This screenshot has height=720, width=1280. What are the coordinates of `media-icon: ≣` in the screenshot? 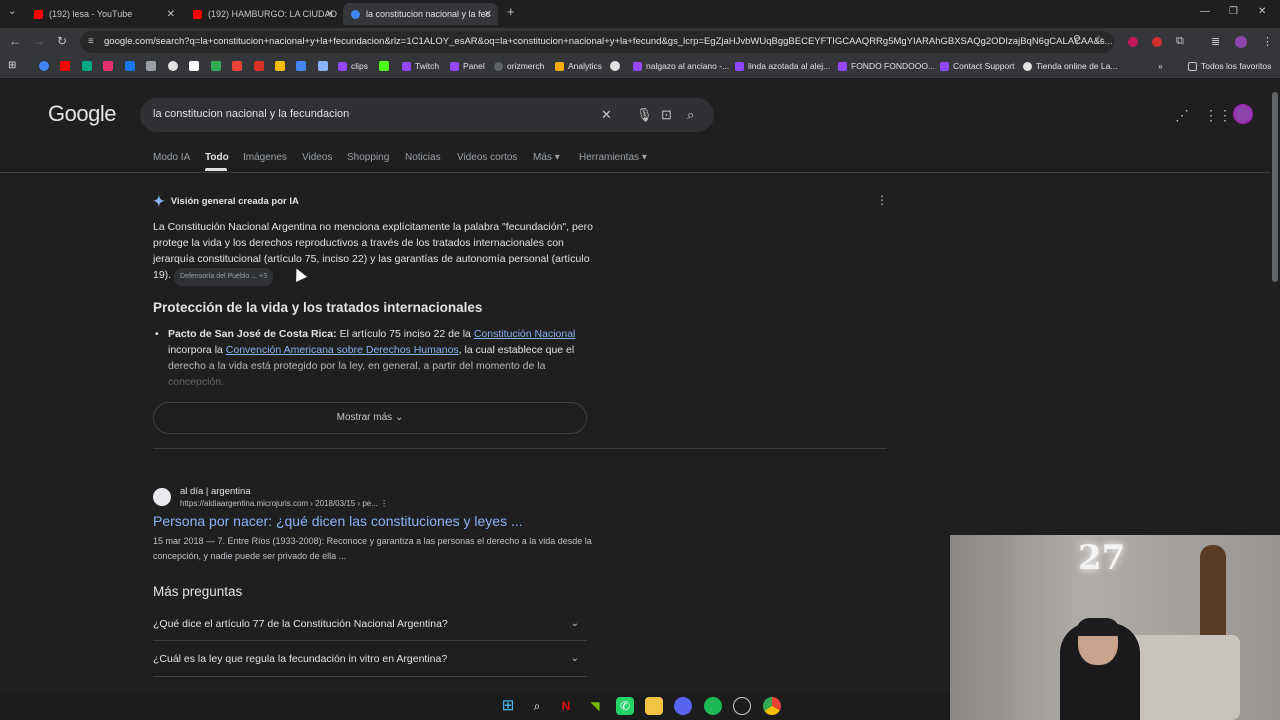 It's located at (1215, 41).